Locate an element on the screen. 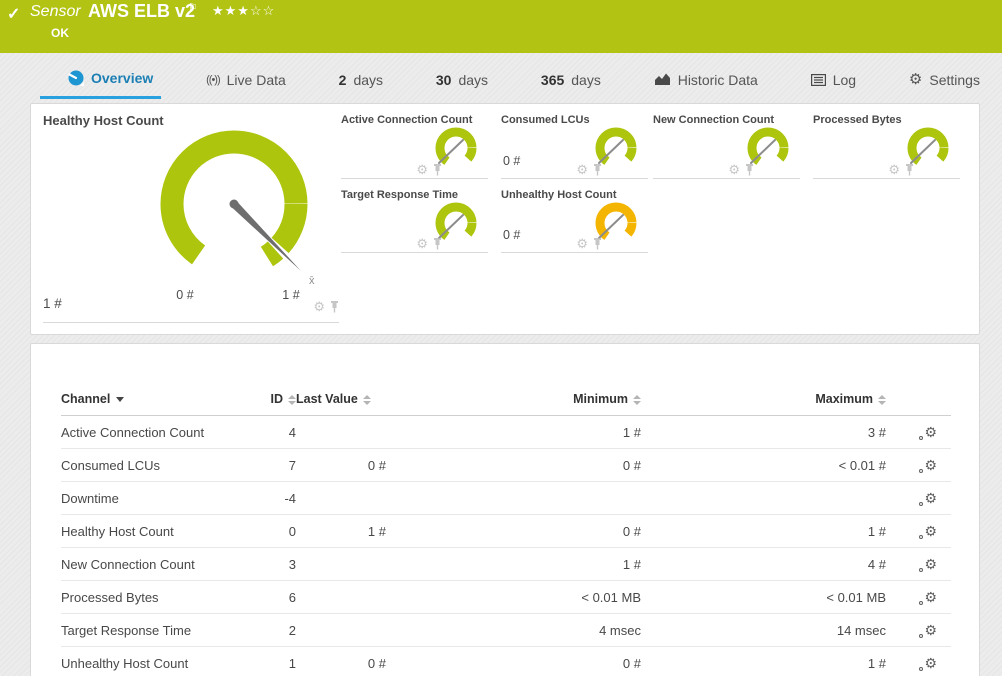  table-row: Healthy Host Count 0 1 # 0 # 1 # ⚙ is located at coordinates (506, 531).